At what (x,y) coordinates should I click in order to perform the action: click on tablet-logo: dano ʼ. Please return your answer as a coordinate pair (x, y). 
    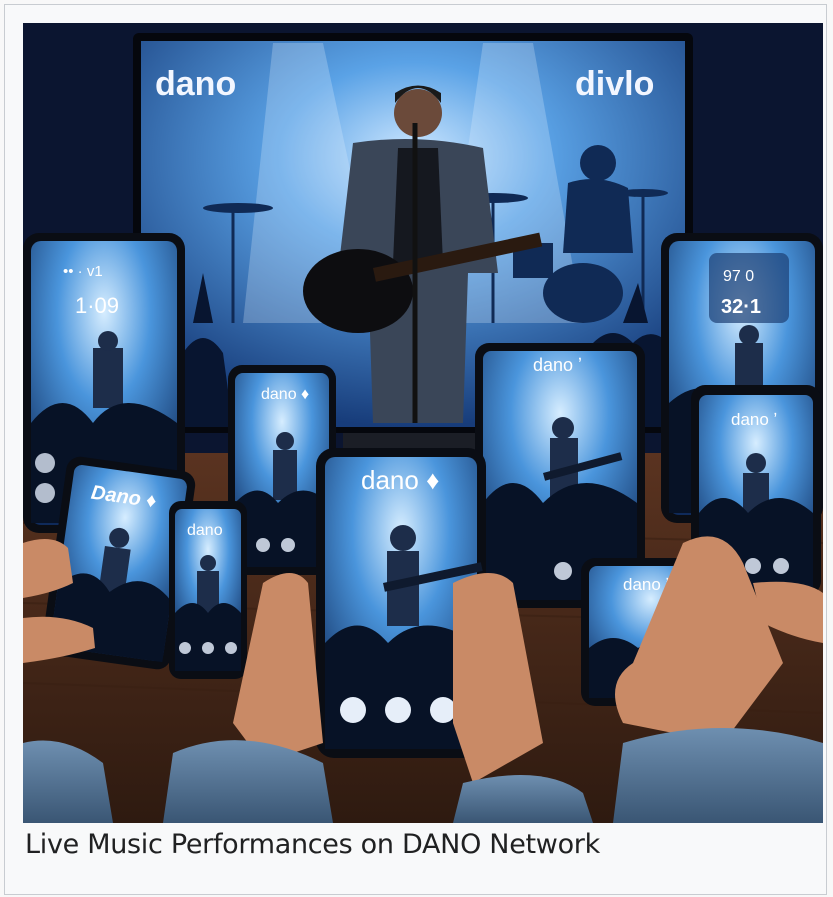
    Looking at the image, I should click on (557, 365).